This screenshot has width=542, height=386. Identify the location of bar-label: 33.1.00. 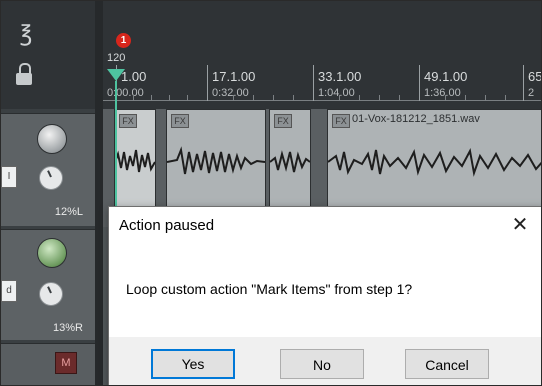
(340, 76).